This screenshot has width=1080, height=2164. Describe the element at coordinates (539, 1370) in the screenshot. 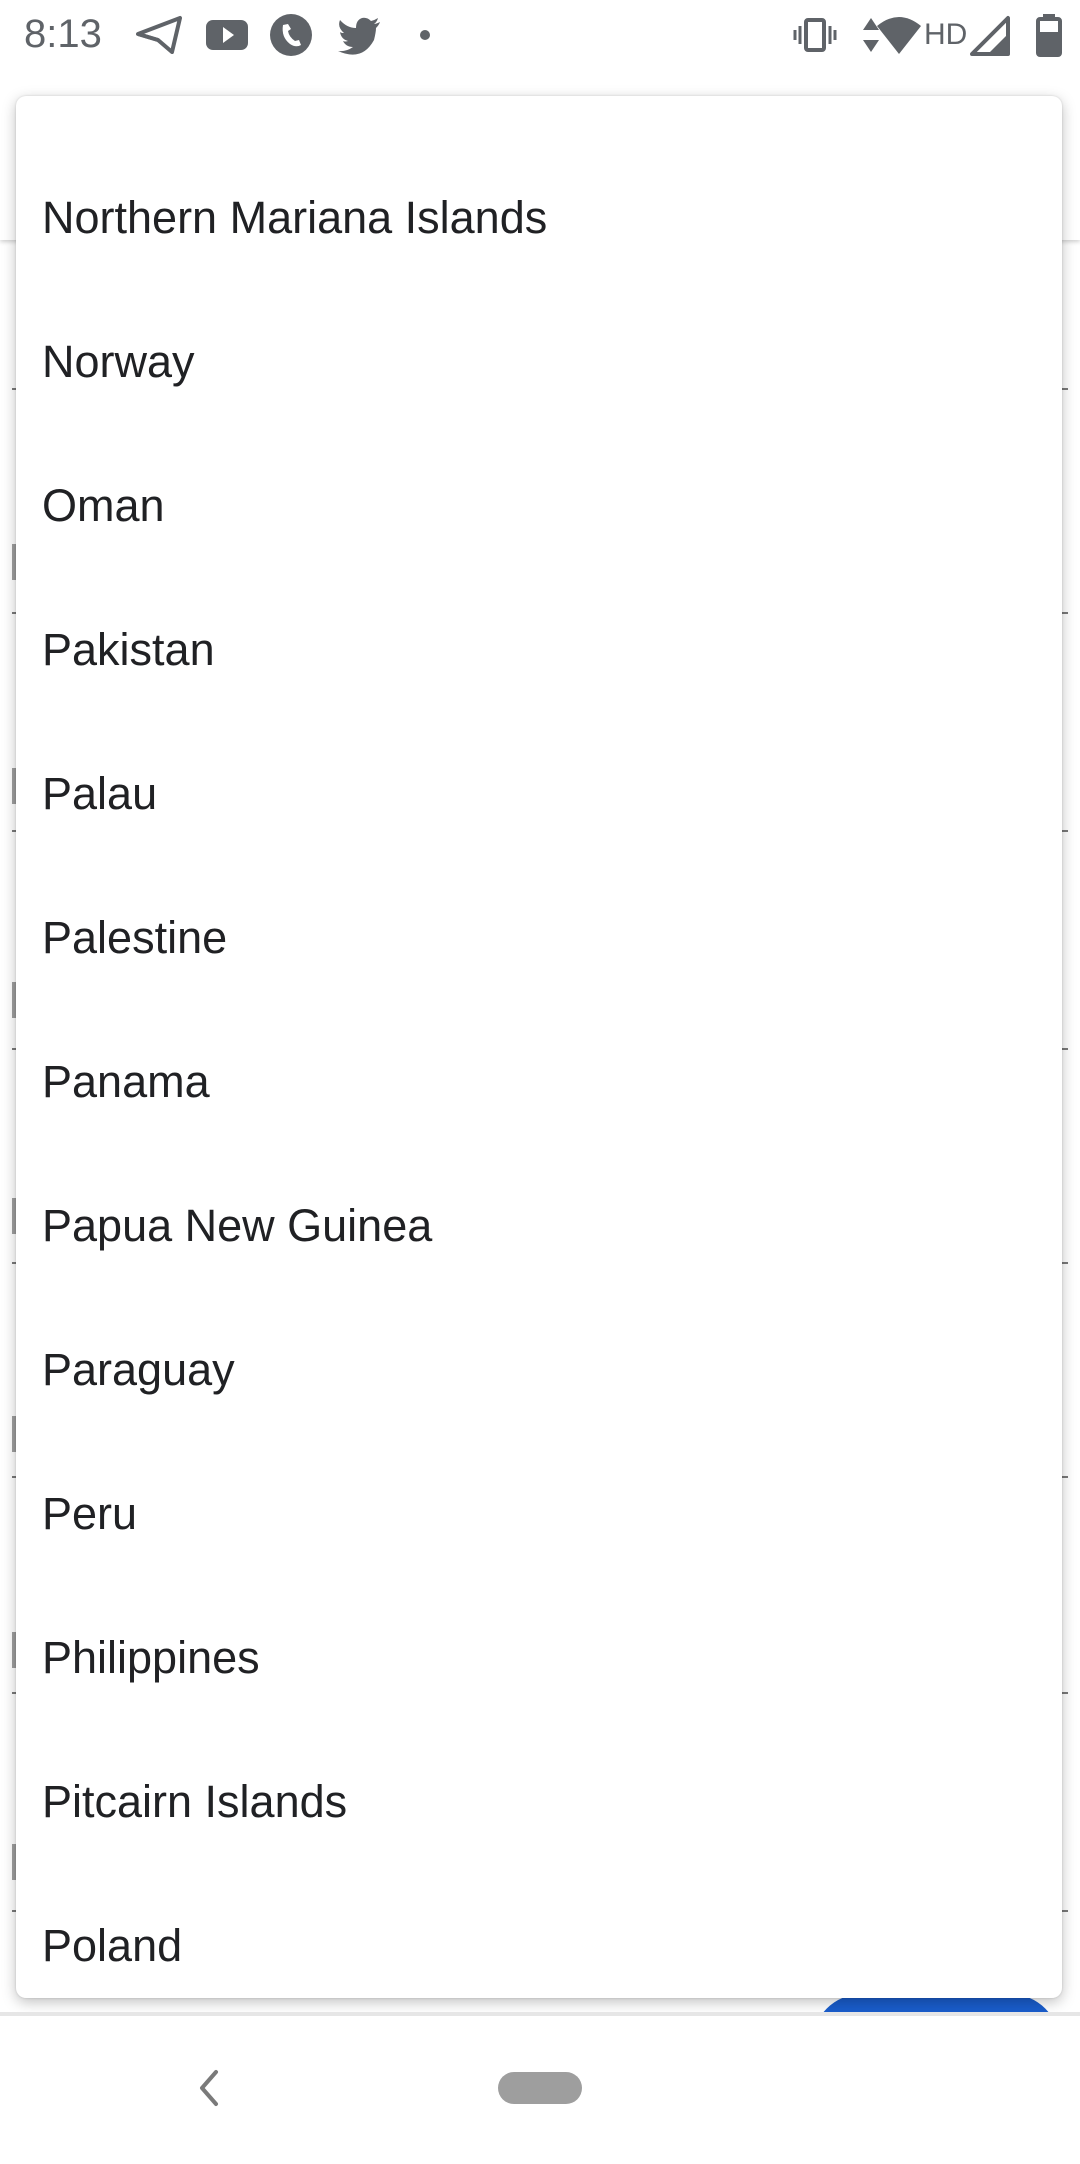

I see `country-option-paraguay: Paraguay` at that location.